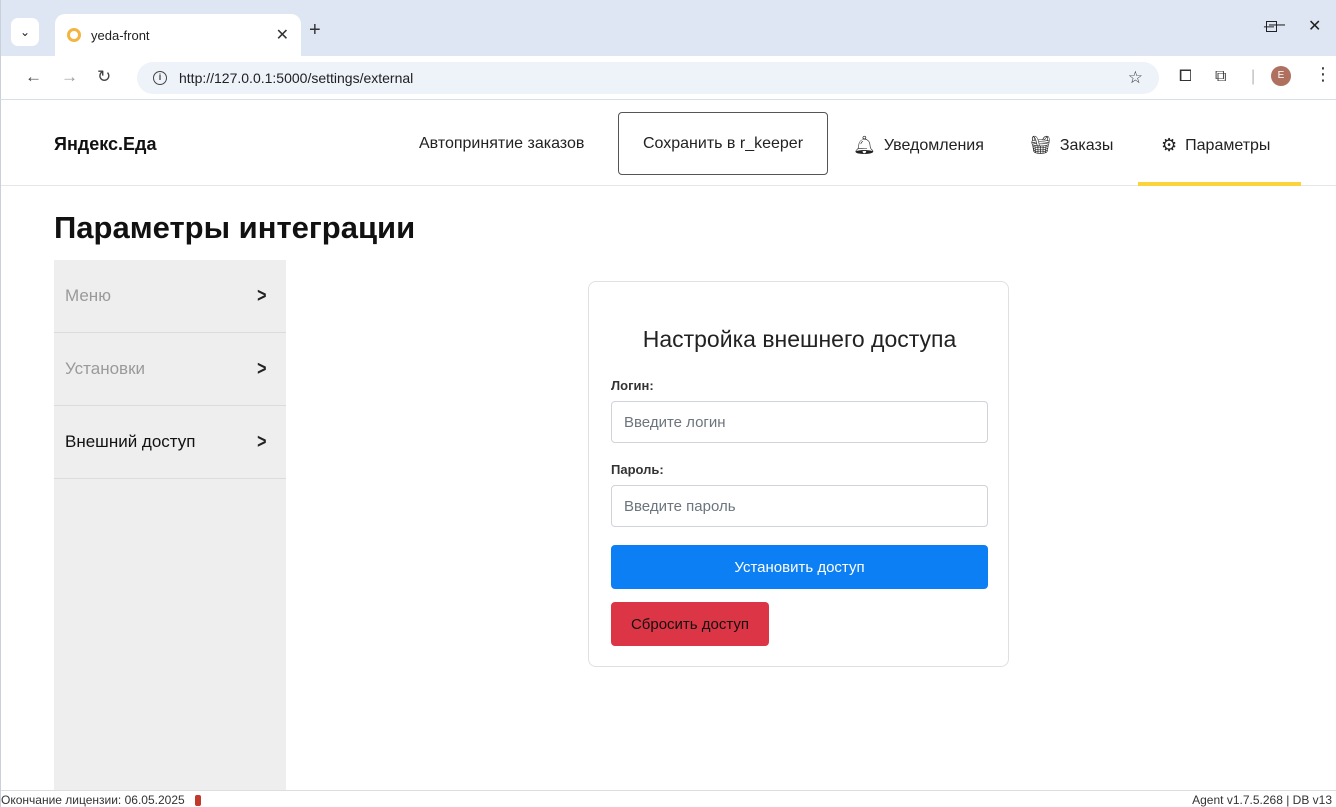 This screenshot has height=807, width=1336. What do you see at coordinates (105, 144) in the screenshot?
I see `brand-logo: Яндекс.Еда` at bounding box center [105, 144].